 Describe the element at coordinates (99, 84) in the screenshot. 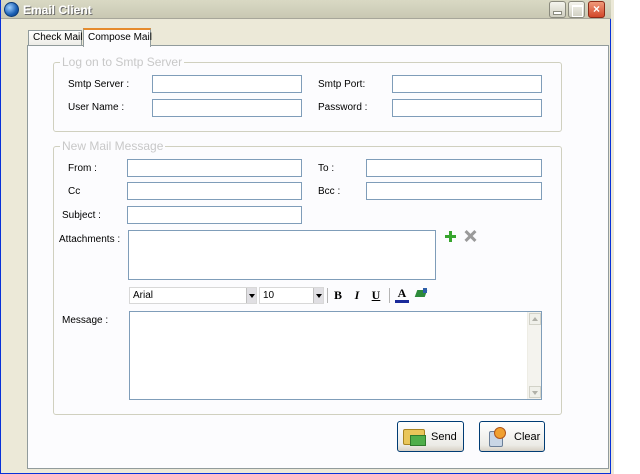

I see `smtp-server-label: Smtp Server :` at that location.